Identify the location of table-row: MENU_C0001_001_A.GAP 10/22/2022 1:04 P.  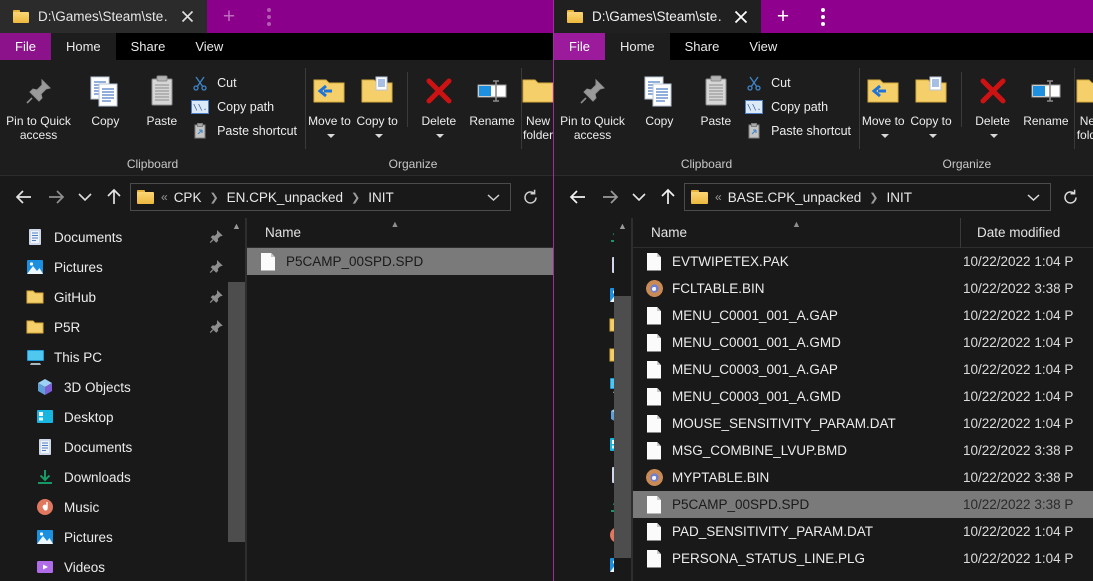
(863, 315).